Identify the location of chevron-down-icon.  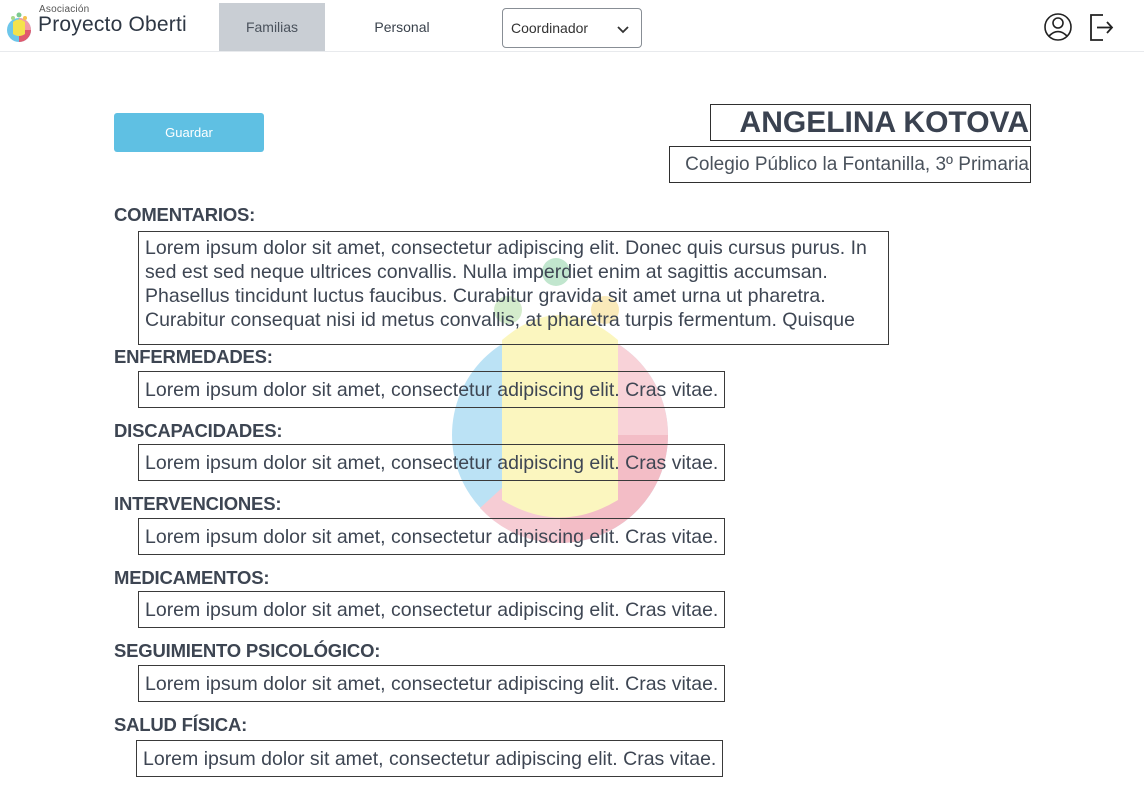
(623, 30).